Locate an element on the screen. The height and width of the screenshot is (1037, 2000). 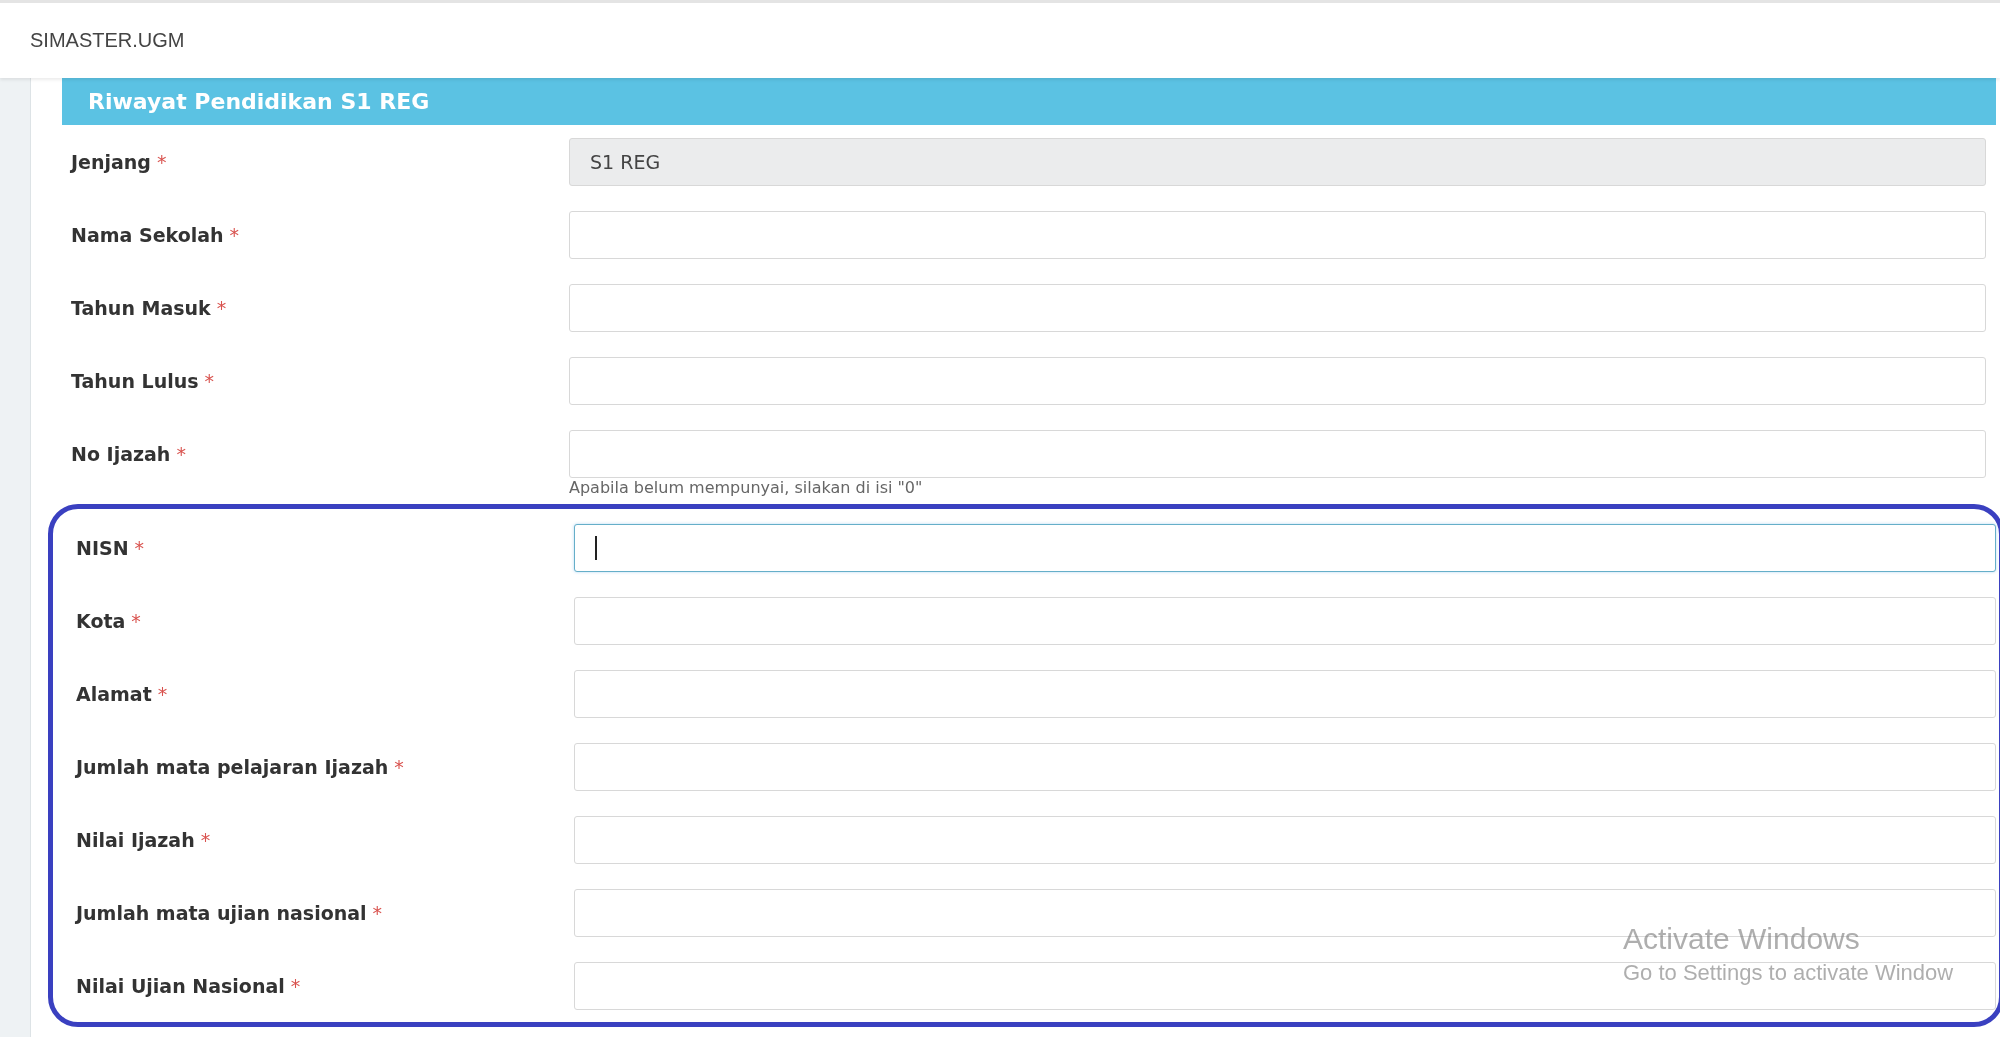
field-label: Nilai Ujian Nasional is located at coordinates (180, 985).